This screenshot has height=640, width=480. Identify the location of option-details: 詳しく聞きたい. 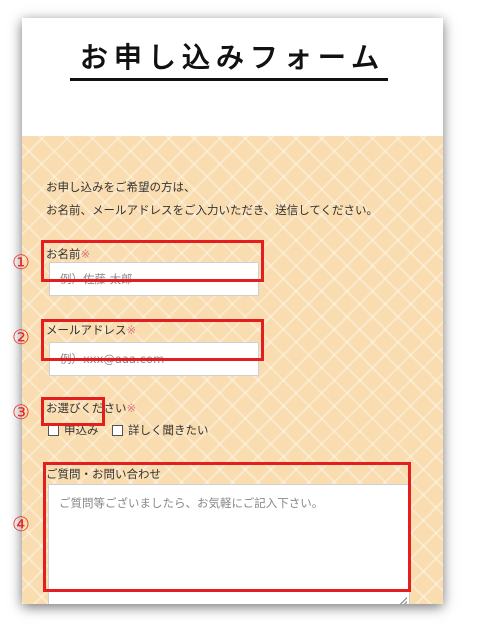
(160, 430).